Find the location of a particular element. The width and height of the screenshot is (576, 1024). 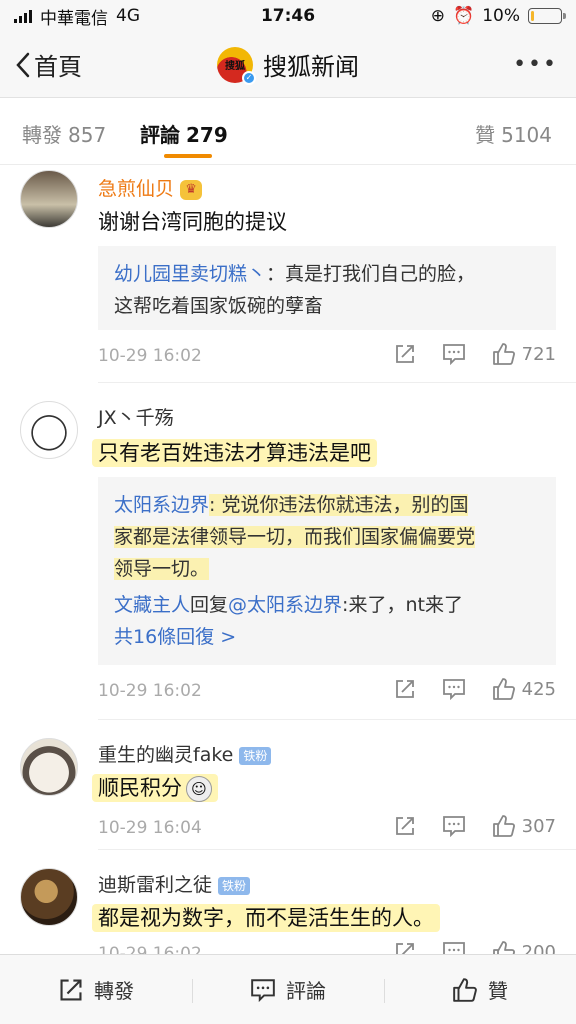

tab-repost-label: 轉發 is located at coordinates (42, 135).